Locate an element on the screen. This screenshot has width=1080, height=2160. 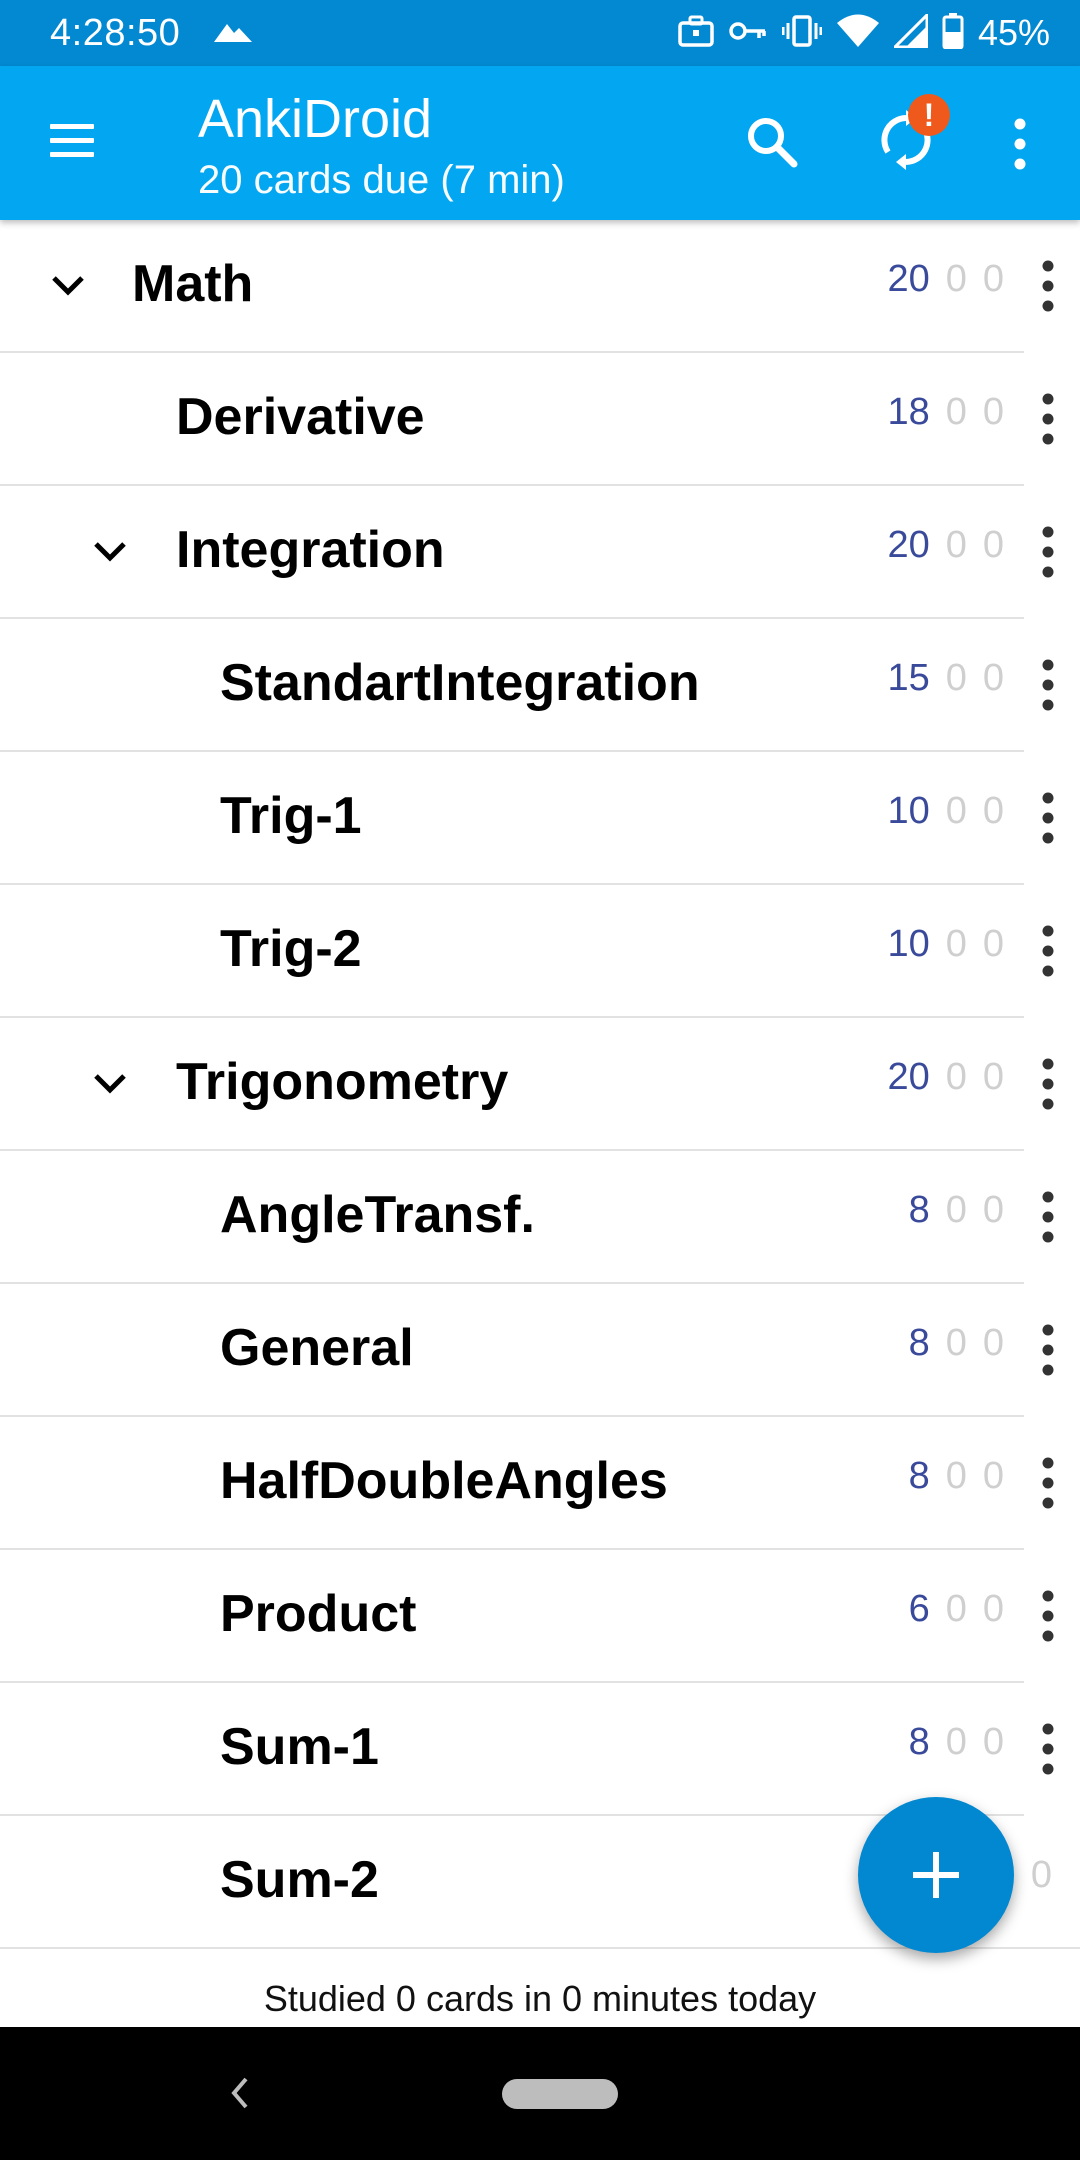
deck-row-standartintegration: StandartIntegration 15 0 0 is located at coordinates (540, 685).